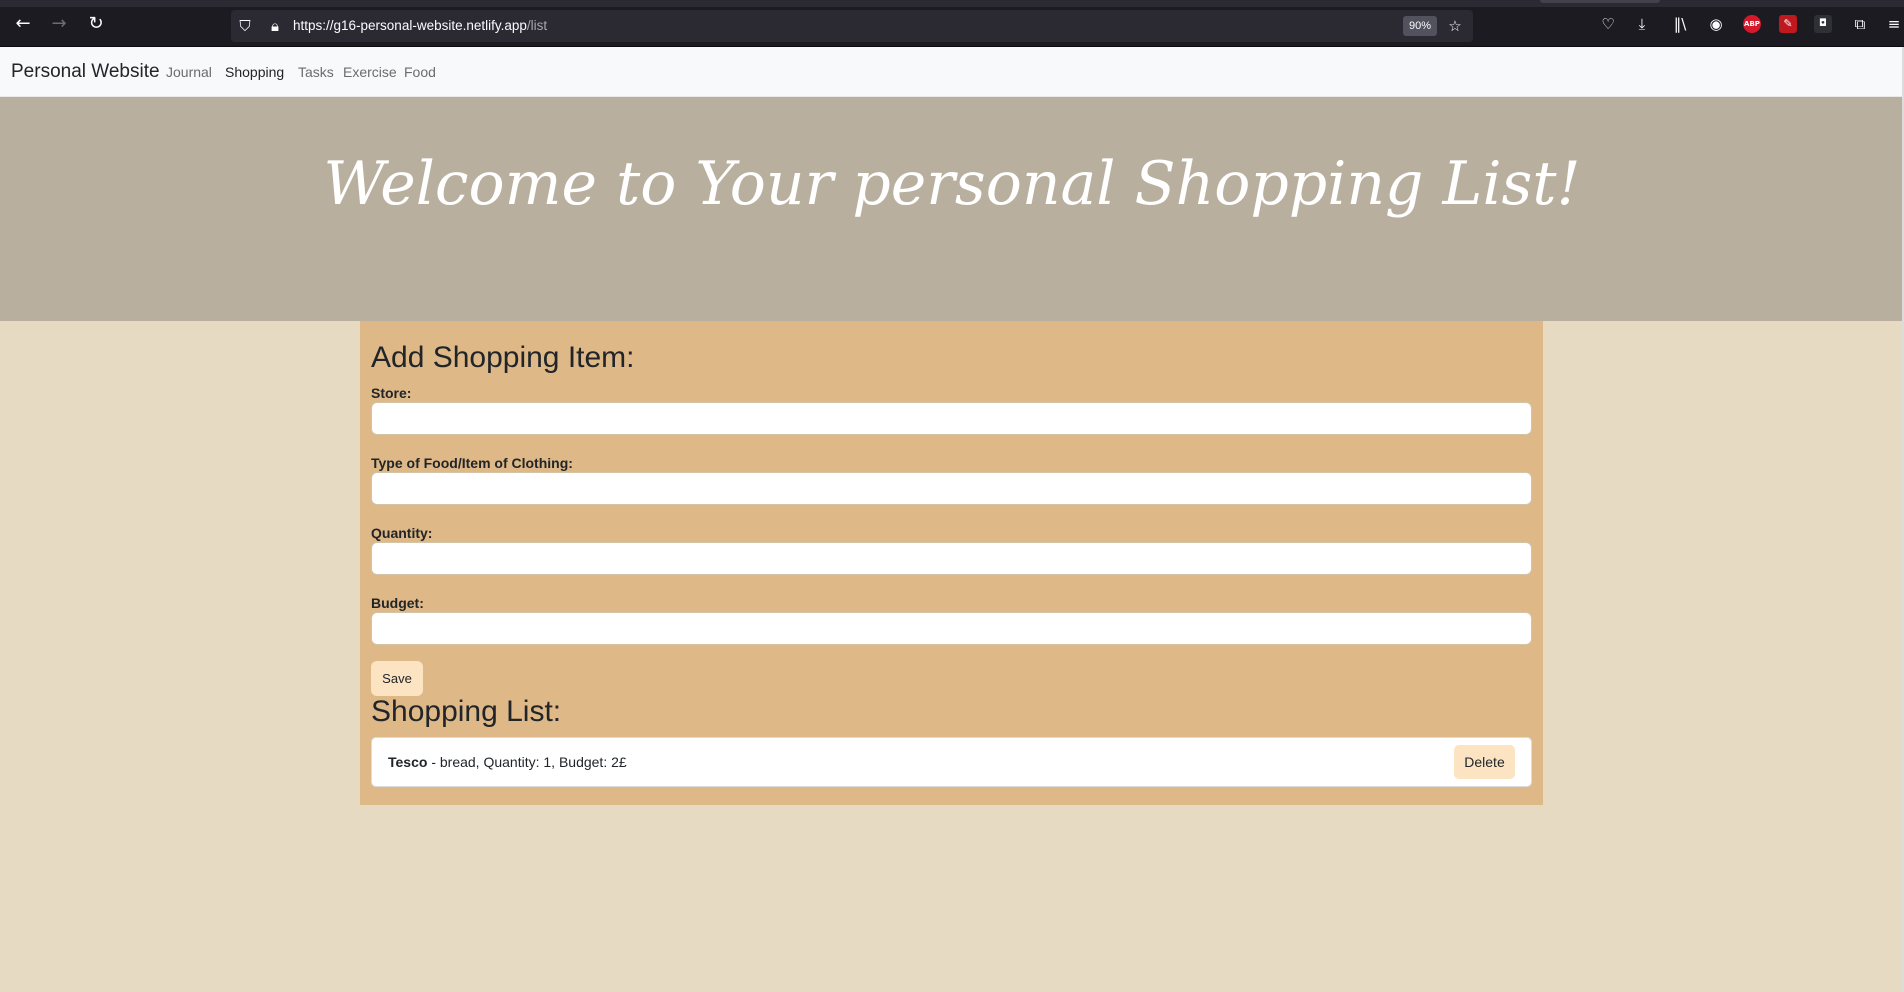  I want to click on save-button: Save, so click(397, 678).